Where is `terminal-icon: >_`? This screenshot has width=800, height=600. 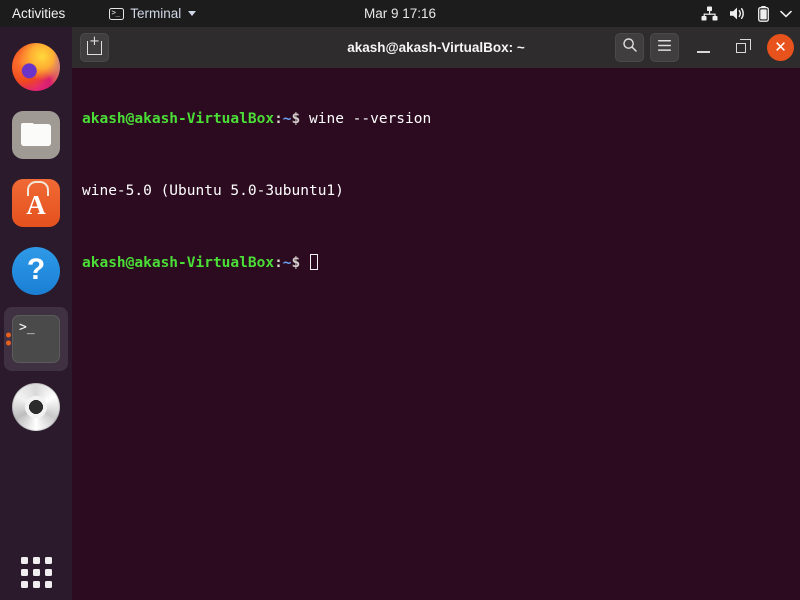 terminal-icon: >_ is located at coordinates (36, 339).